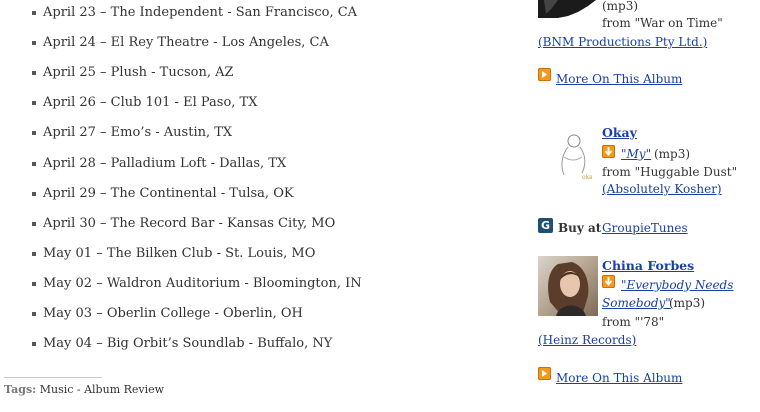 The image size is (760, 412). Describe the element at coordinates (168, 193) in the screenshot. I see `tour-date-text: April 29 – The Continental - Tulsa, OK` at that location.